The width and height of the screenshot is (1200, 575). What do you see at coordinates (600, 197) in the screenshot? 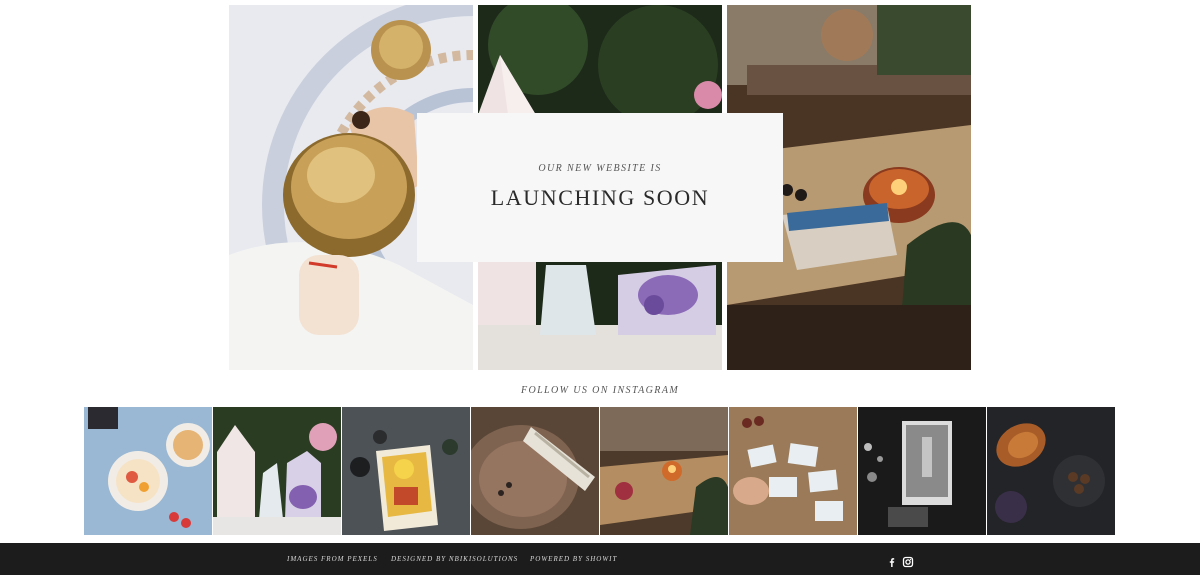
I see `announcement-title: LAUNCHING SOON` at bounding box center [600, 197].